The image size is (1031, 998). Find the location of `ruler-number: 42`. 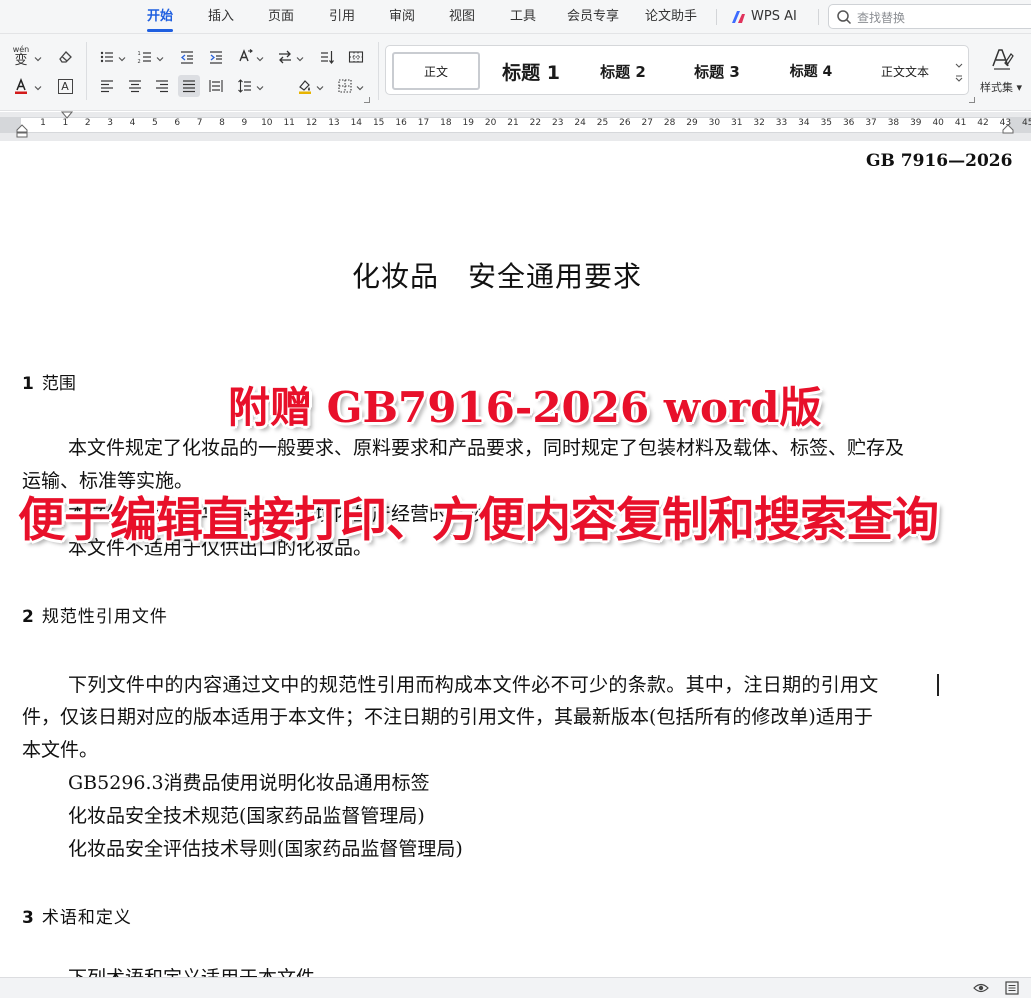

ruler-number: 42 is located at coordinates (983, 123).